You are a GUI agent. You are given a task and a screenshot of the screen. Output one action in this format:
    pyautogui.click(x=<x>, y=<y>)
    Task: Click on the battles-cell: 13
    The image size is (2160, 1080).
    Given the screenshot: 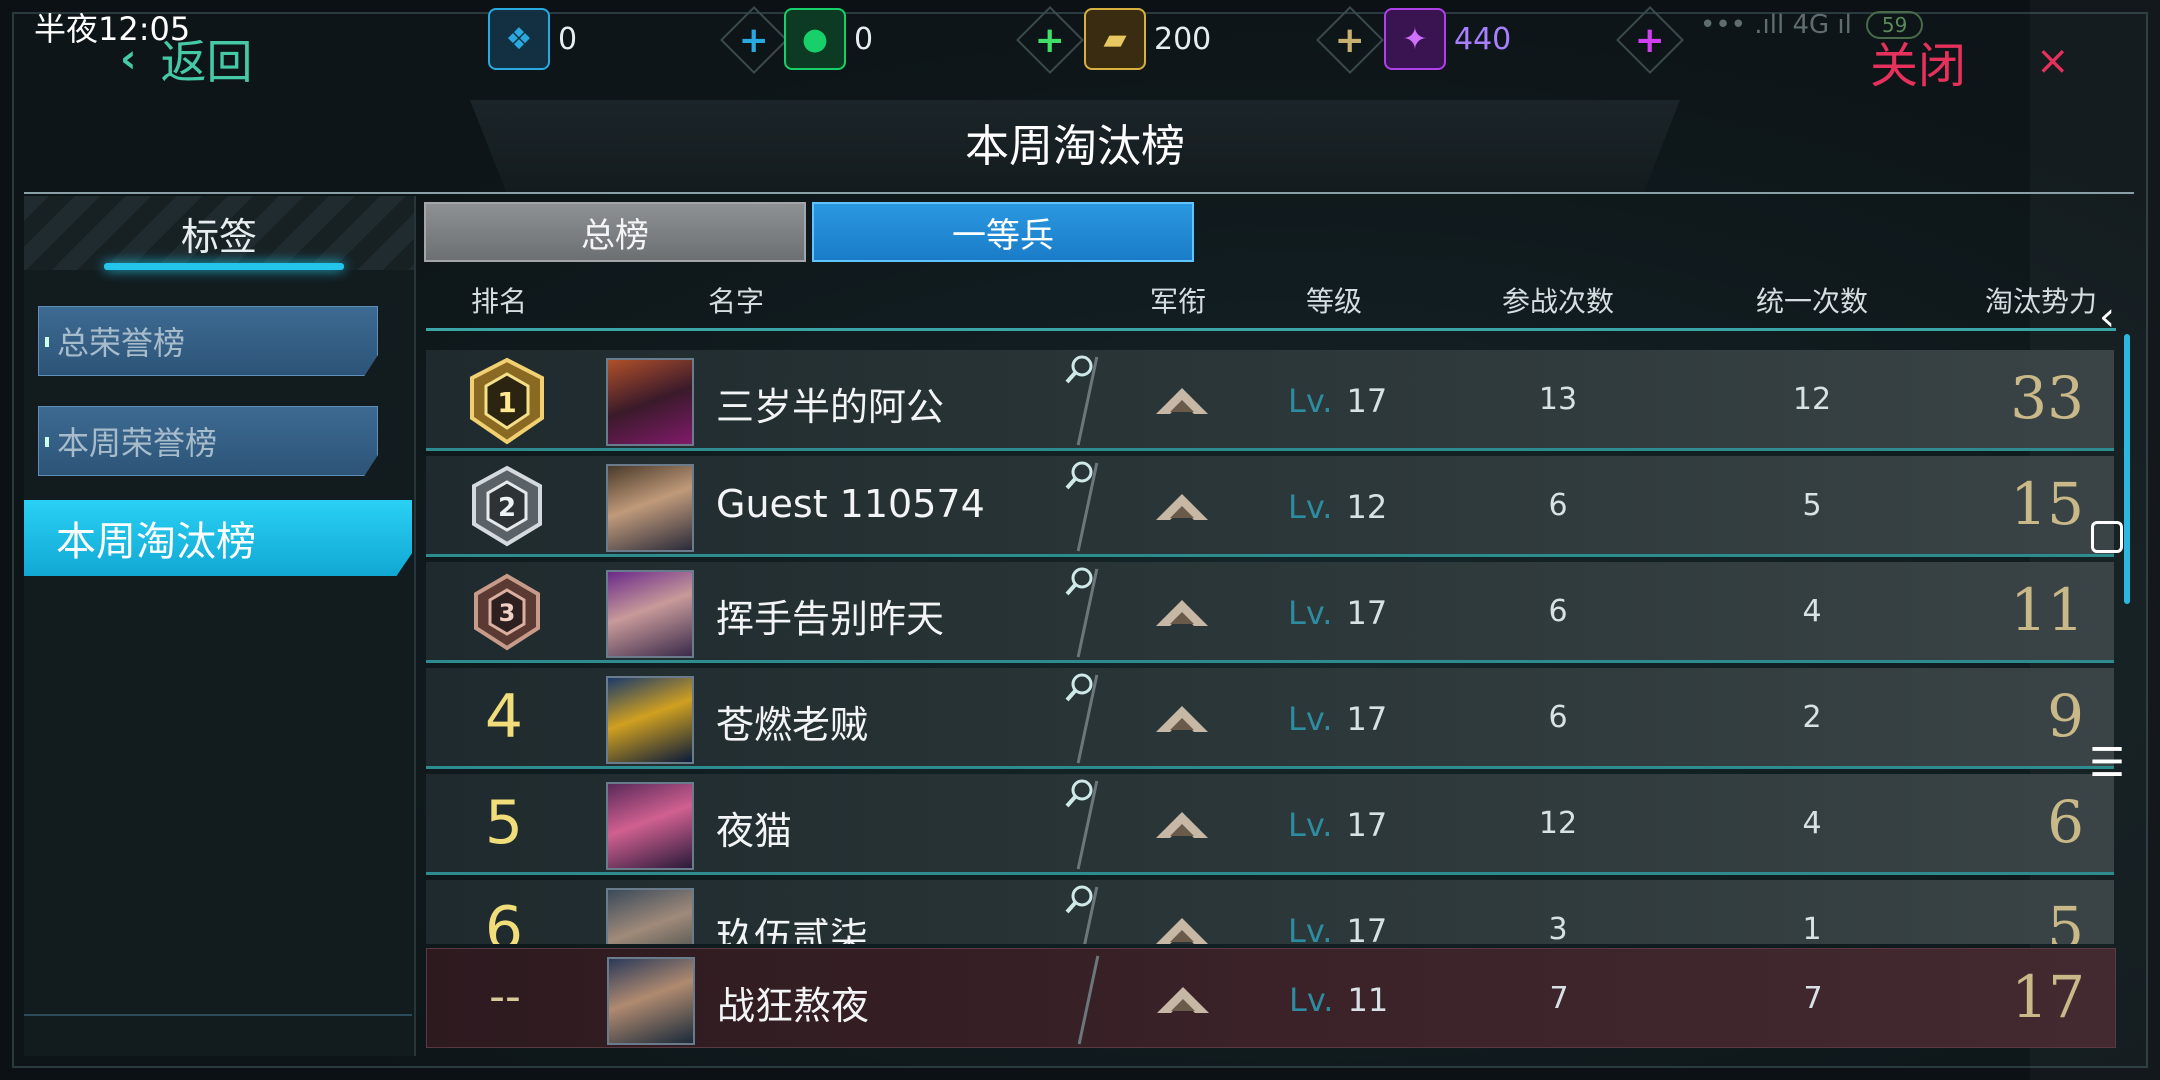 What is the action you would take?
    pyautogui.click(x=1558, y=399)
    